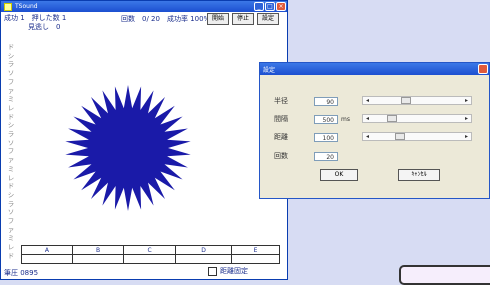  I want to click on ok-button: OK, so click(339, 175).